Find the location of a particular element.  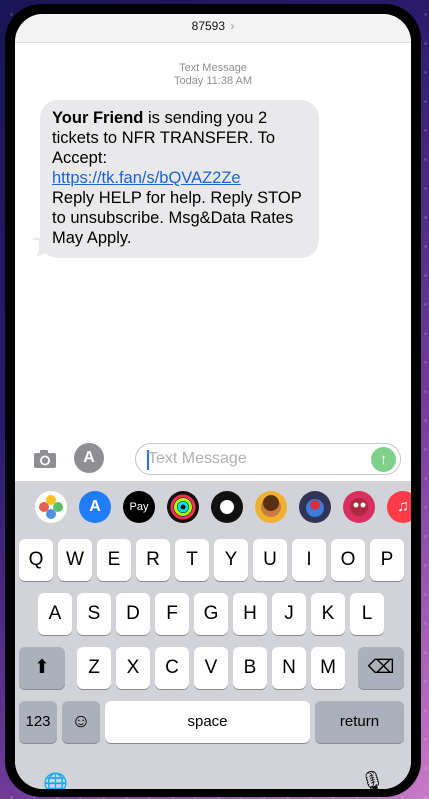

sender-name: Your Friend is located at coordinates (98, 118).